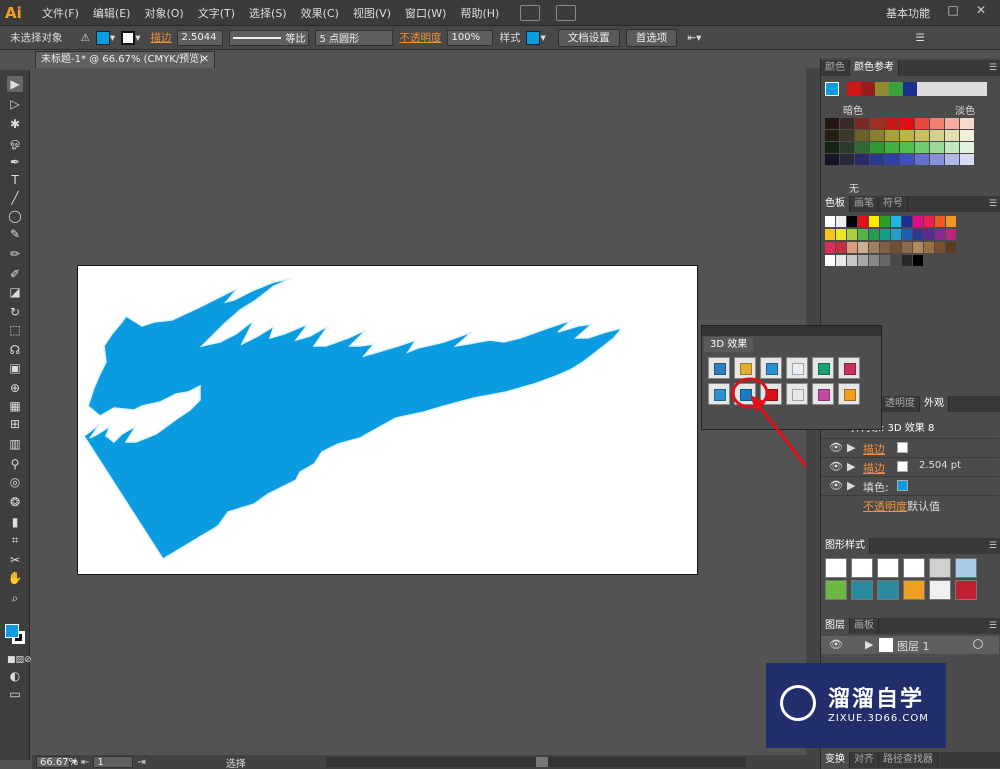 The image size is (1000, 769). I want to click on appearance-row-stroke-2: 👁 ▶ 描边 2.504 pt, so click(910, 466).